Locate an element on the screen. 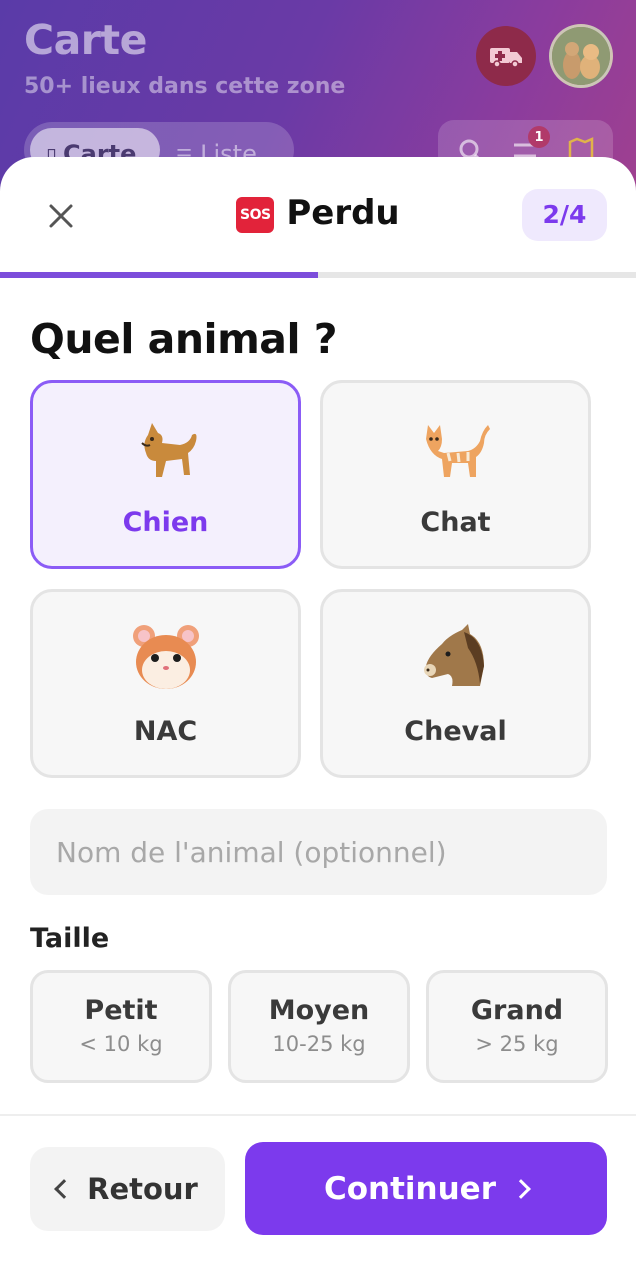 Image resolution: width=636 pixels, height=1274 pixels. progress-bar is located at coordinates (318, 275).